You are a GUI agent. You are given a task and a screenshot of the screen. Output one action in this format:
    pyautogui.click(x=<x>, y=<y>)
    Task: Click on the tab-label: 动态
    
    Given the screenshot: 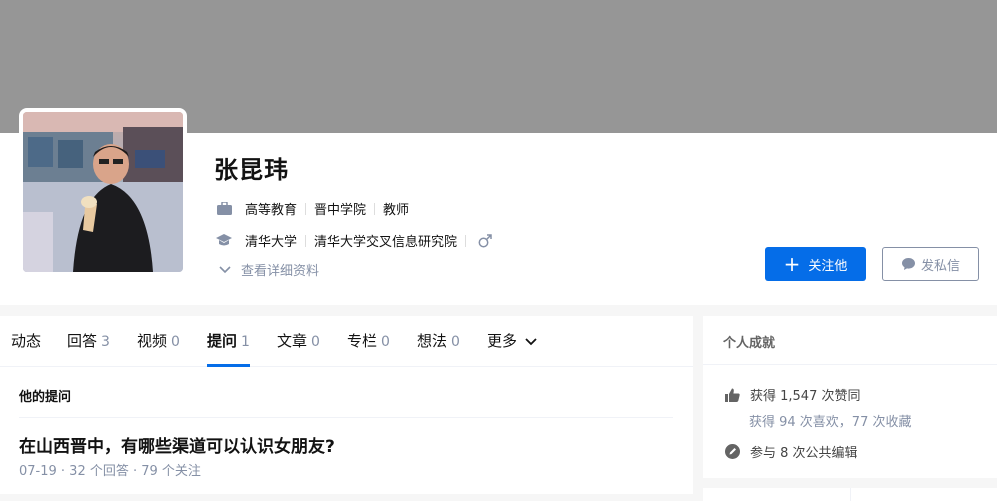 What is the action you would take?
    pyautogui.click(x=26, y=341)
    